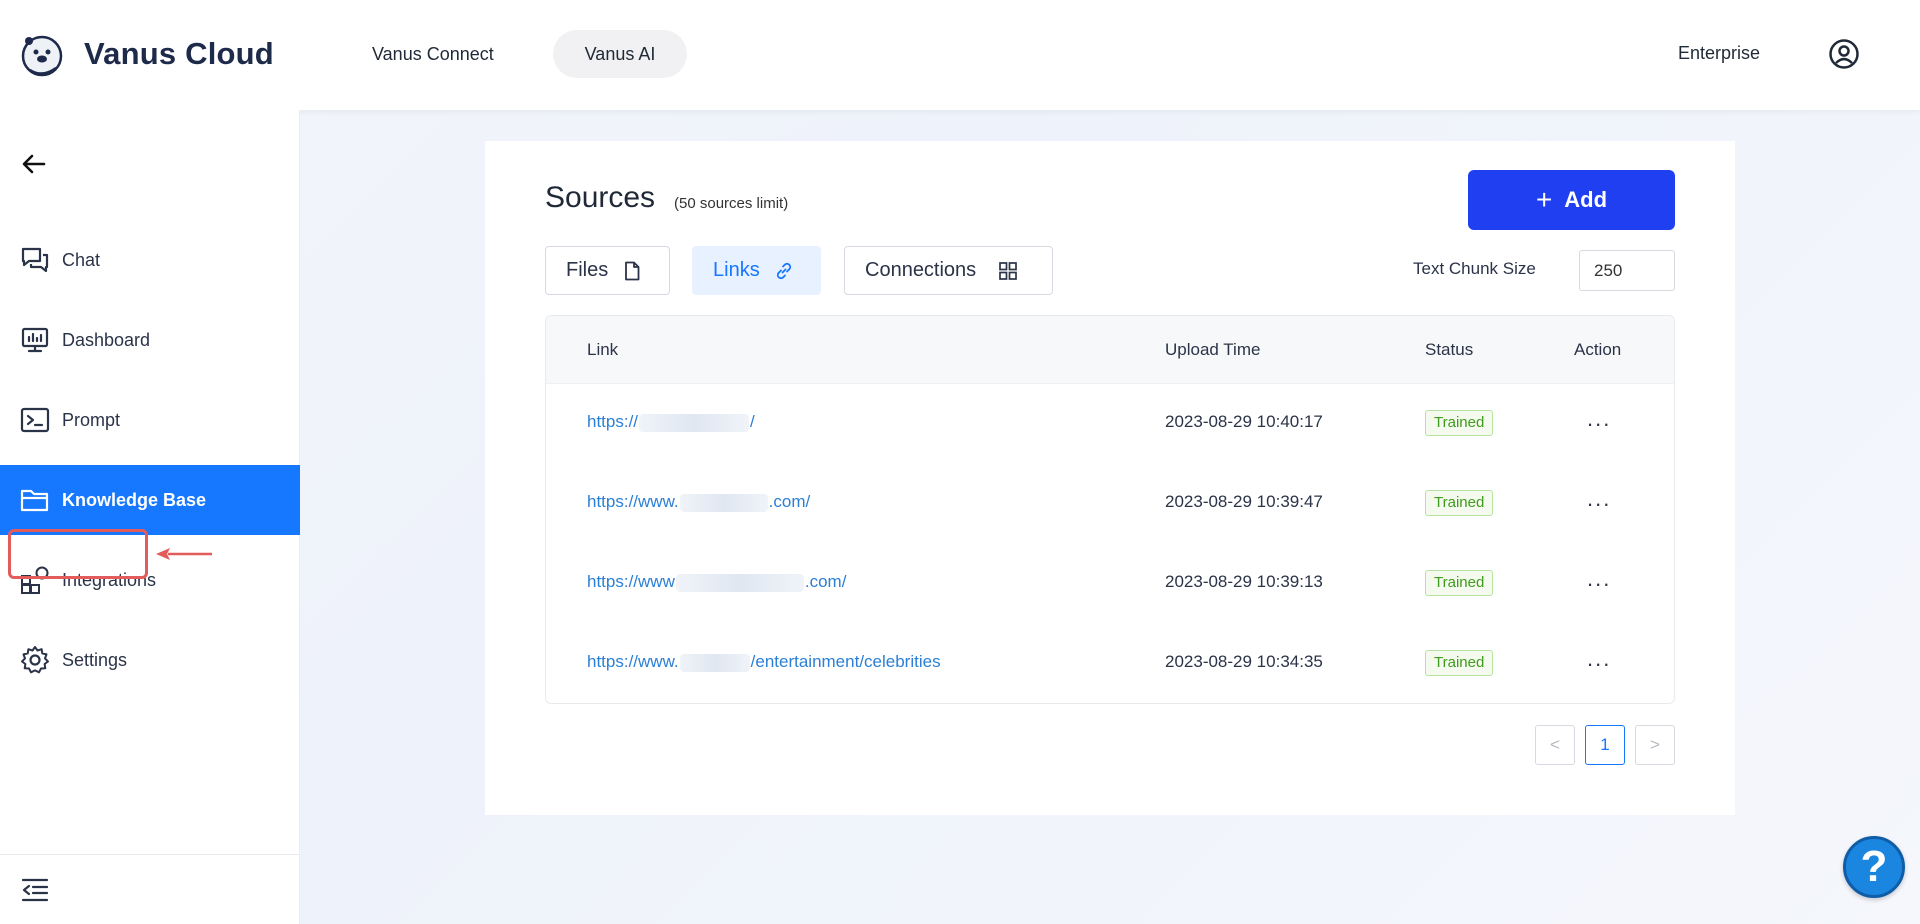 The height and width of the screenshot is (924, 1920). I want to click on tab-label: Files, so click(587, 270).